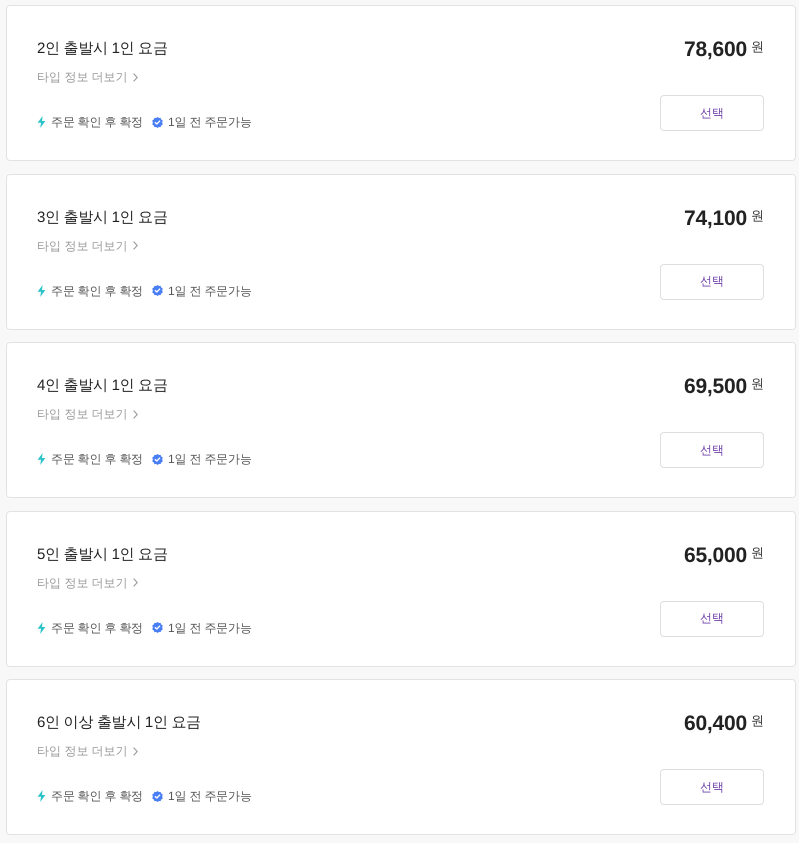 The height and width of the screenshot is (843, 799). Describe the element at coordinates (715, 555) in the screenshot. I see `price-amount: 65,000` at that location.